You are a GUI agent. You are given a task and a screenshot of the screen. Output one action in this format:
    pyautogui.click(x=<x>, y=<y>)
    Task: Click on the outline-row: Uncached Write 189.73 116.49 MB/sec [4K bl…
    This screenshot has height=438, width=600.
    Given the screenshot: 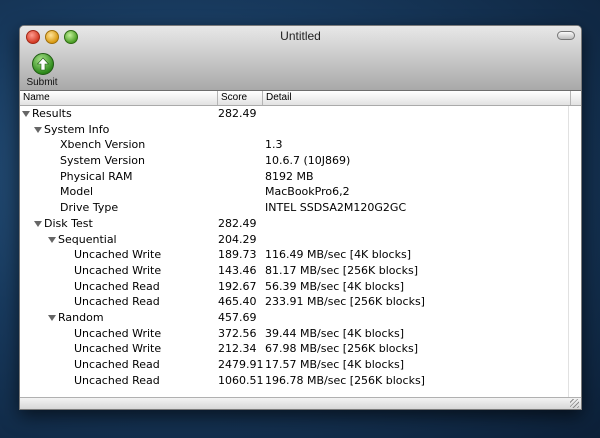 What is the action you would take?
    pyautogui.click(x=300, y=255)
    